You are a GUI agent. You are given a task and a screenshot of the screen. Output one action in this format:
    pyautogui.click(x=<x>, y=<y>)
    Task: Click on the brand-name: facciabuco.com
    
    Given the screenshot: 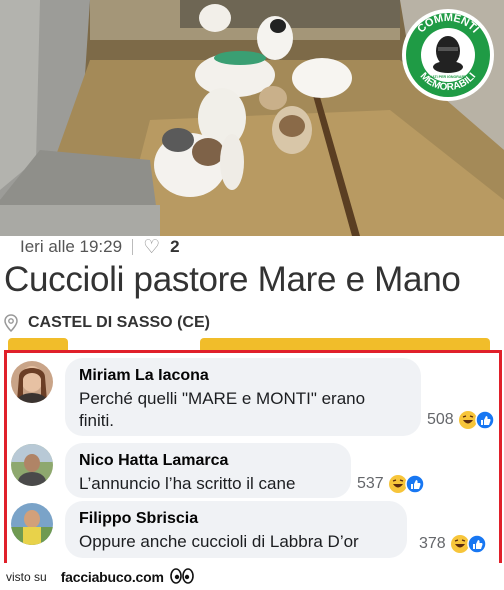 What is the action you would take?
    pyautogui.click(x=112, y=577)
    